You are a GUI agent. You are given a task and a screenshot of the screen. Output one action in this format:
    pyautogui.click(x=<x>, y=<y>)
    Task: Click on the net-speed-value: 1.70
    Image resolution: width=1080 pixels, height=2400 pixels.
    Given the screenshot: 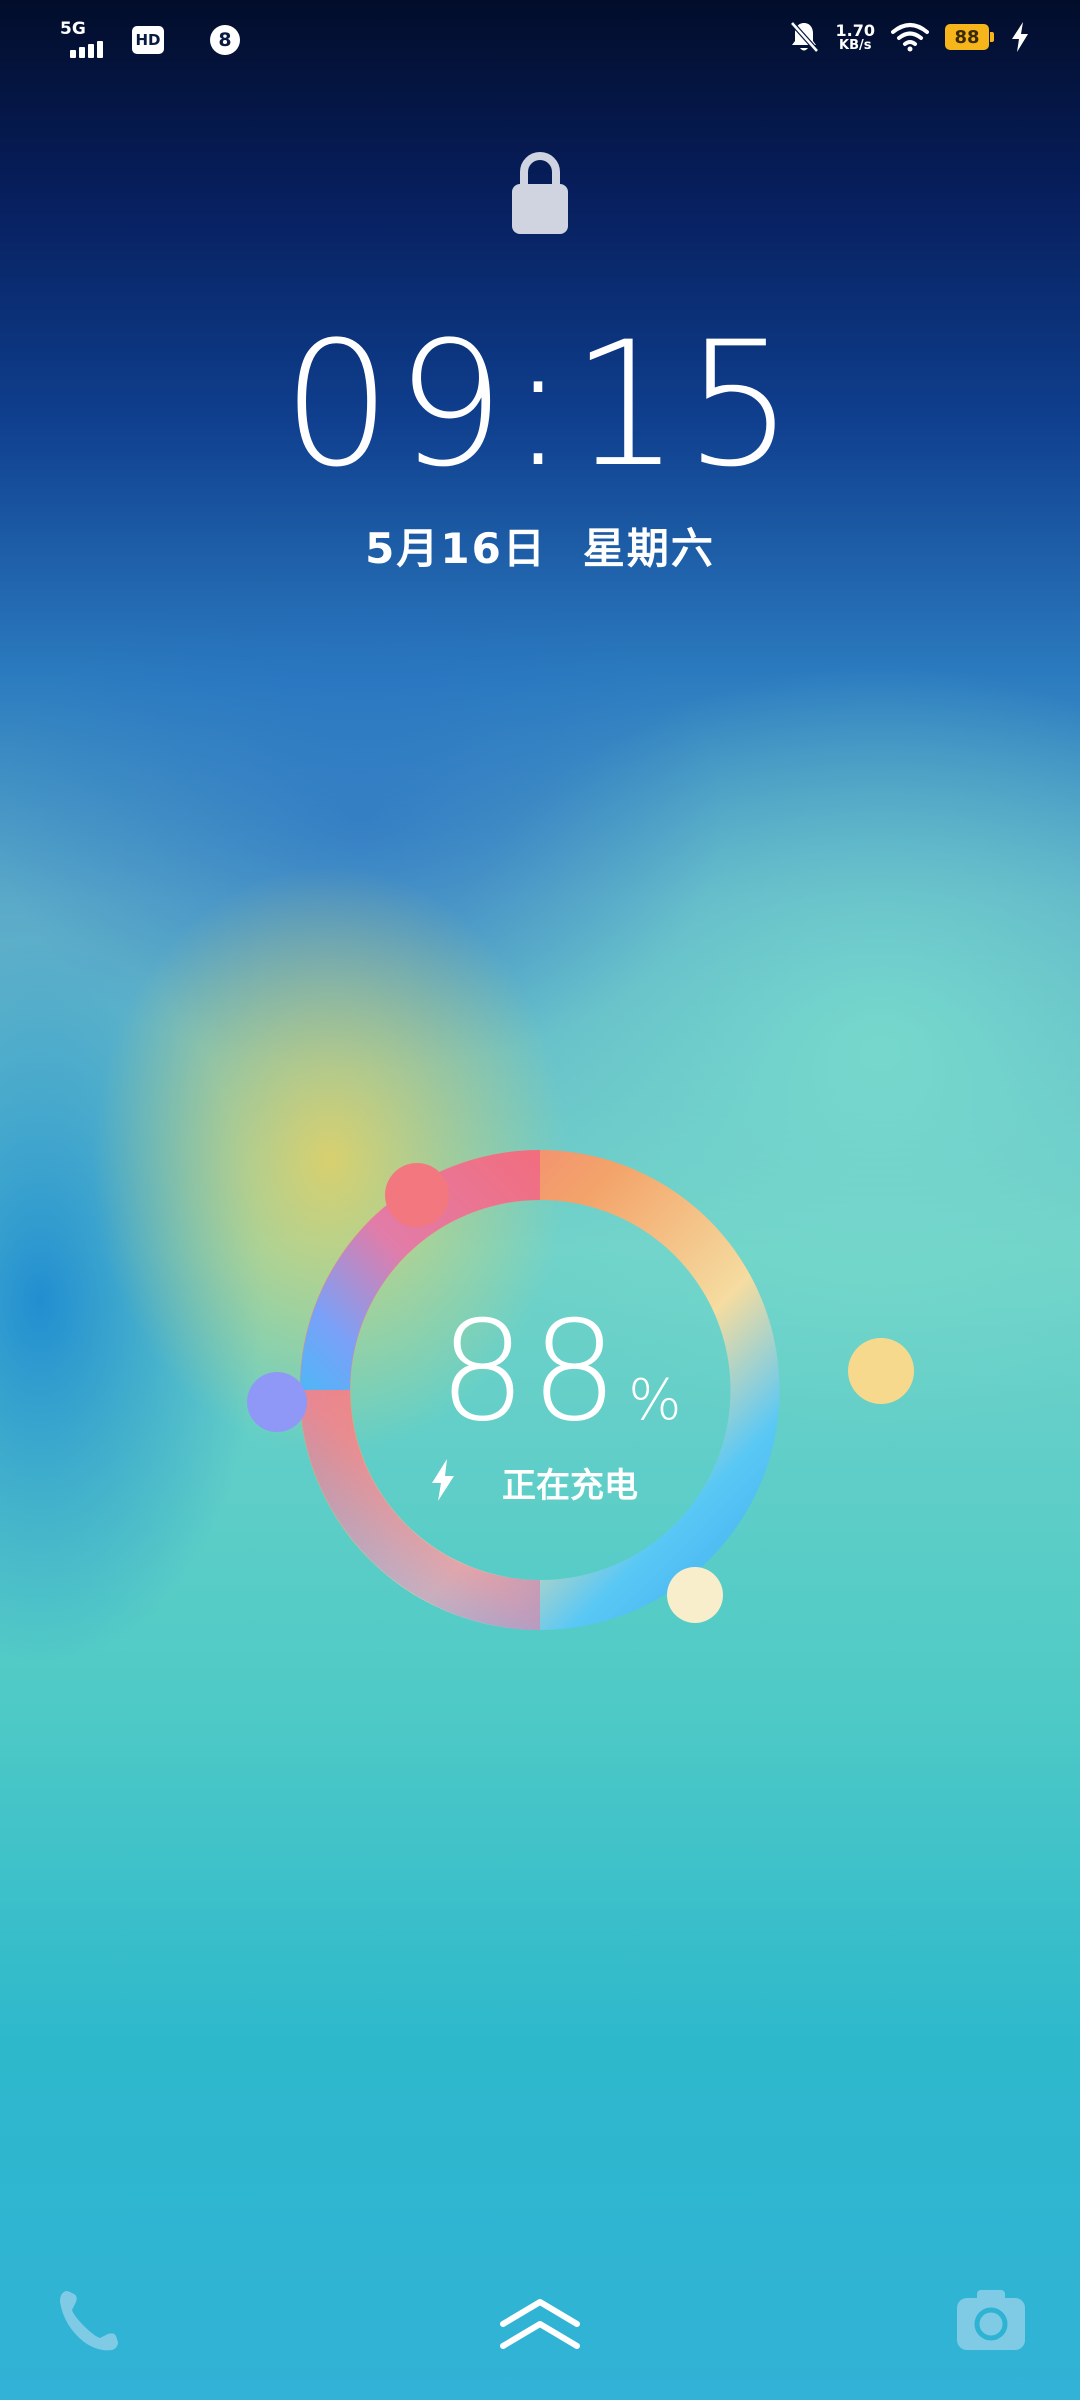 What is the action you would take?
    pyautogui.click(x=855, y=30)
    